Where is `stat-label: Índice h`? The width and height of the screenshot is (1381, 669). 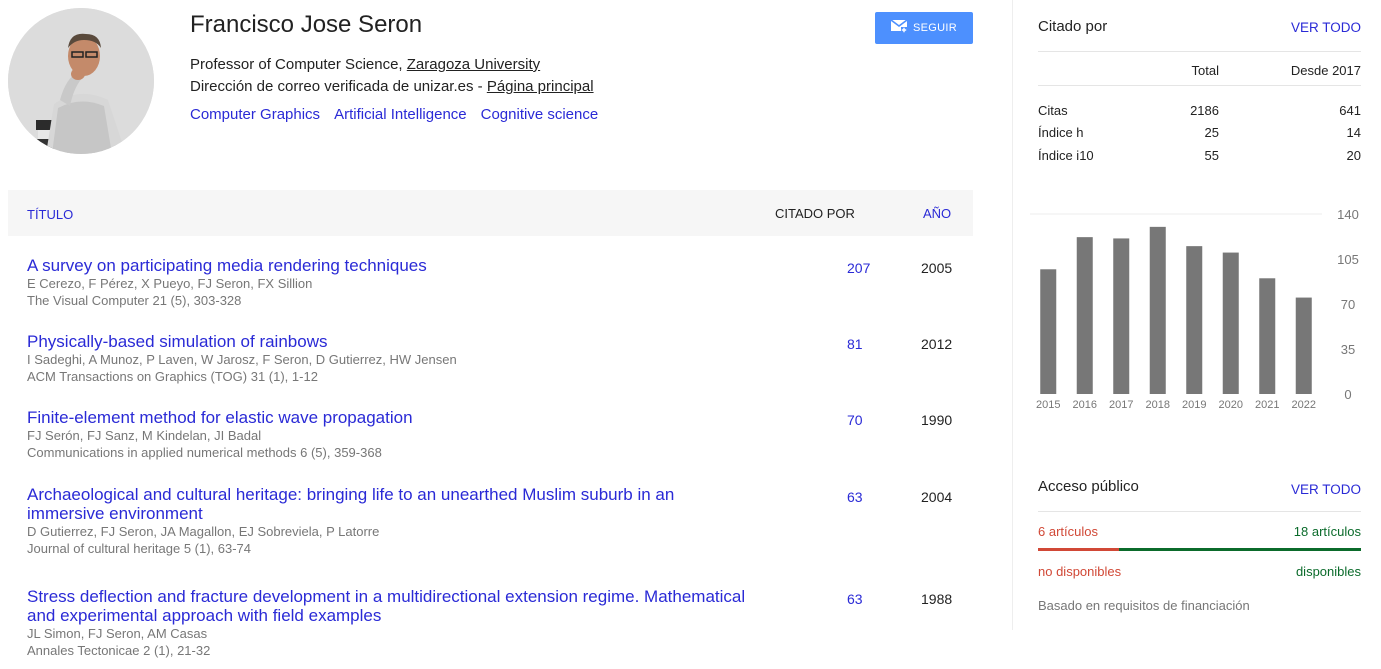
stat-label: Índice h is located at coordinates (1061, 132).